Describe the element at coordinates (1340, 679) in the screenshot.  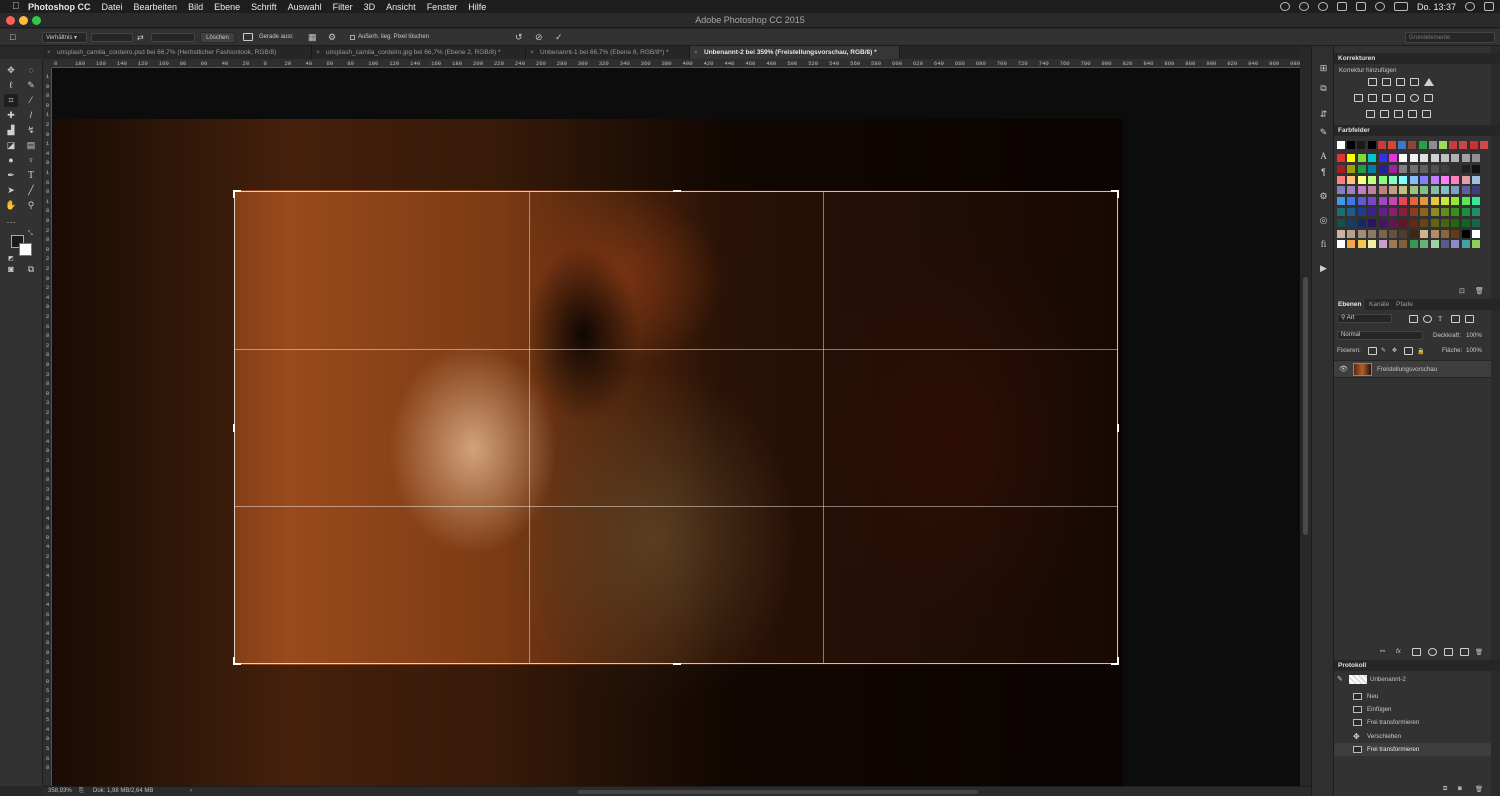
I see `history-brush-source-icon: ✎` at that location.